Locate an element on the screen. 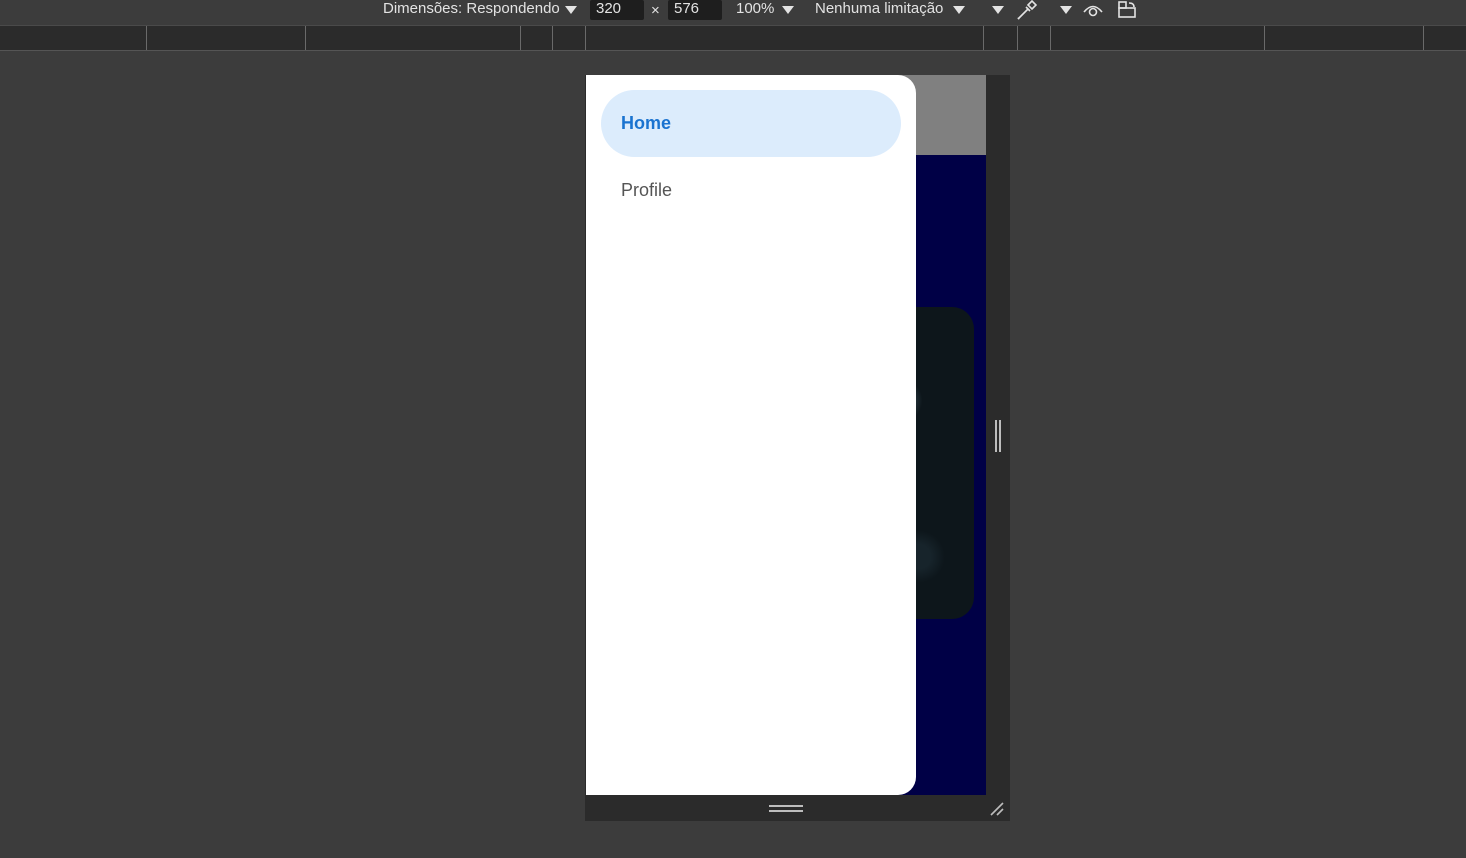 The image size is (1466, 858). throttling-select-label: Nenhuma limitação is located at coordinates (879, 10).